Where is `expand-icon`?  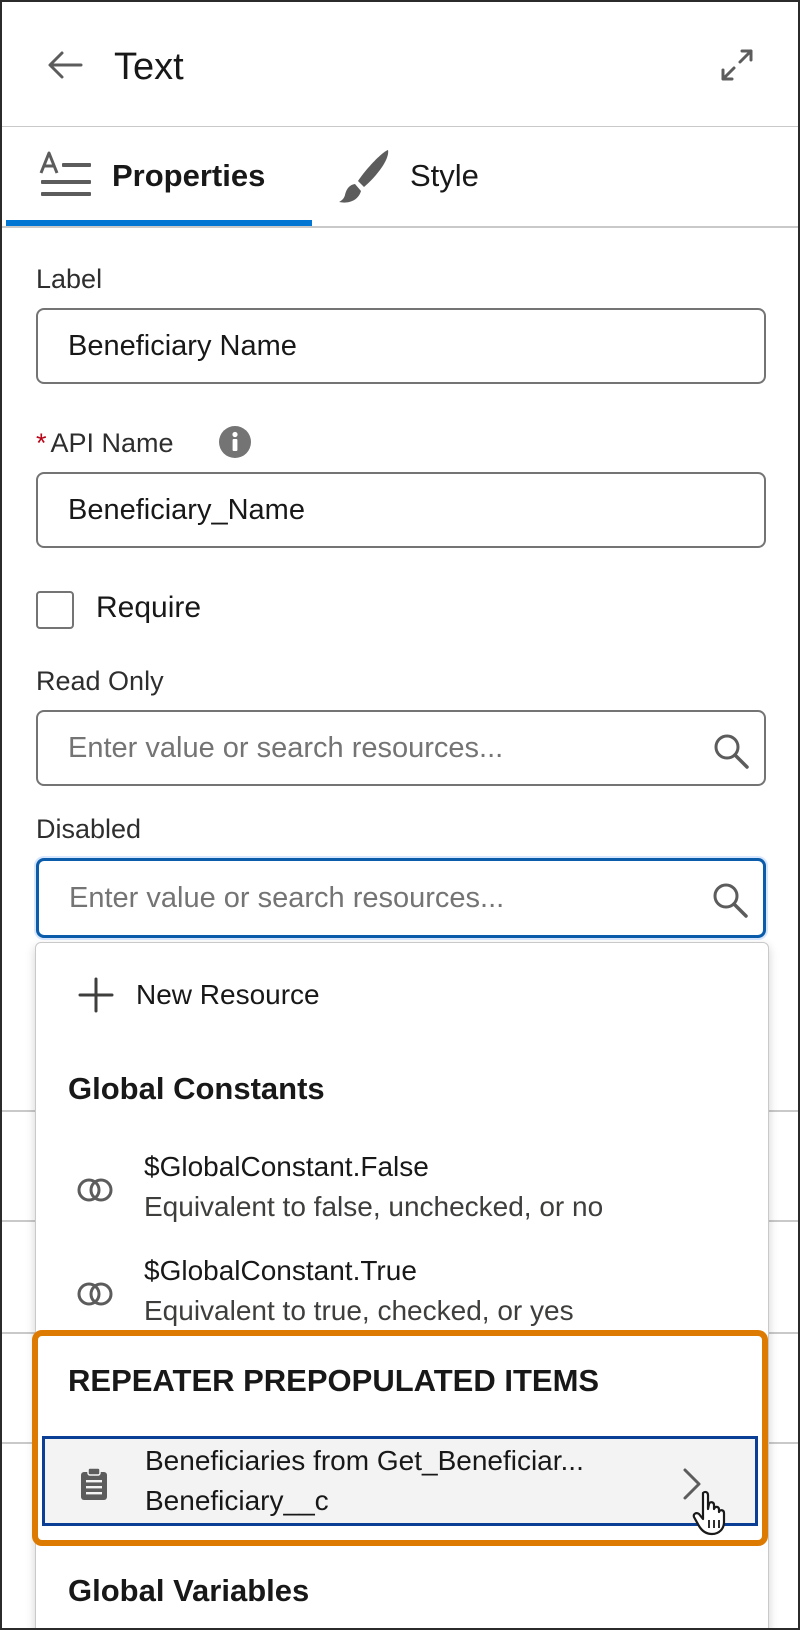 expand-icon is located at coordinates (737, 65).